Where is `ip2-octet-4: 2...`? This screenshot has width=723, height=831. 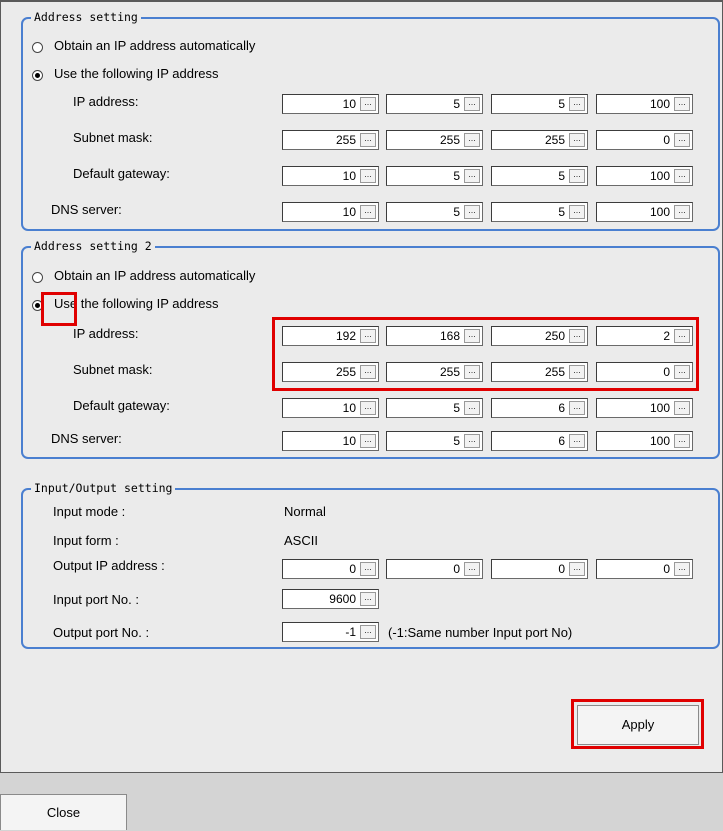 ip2-octet-4: 2... is located at coordinates (644, 336).